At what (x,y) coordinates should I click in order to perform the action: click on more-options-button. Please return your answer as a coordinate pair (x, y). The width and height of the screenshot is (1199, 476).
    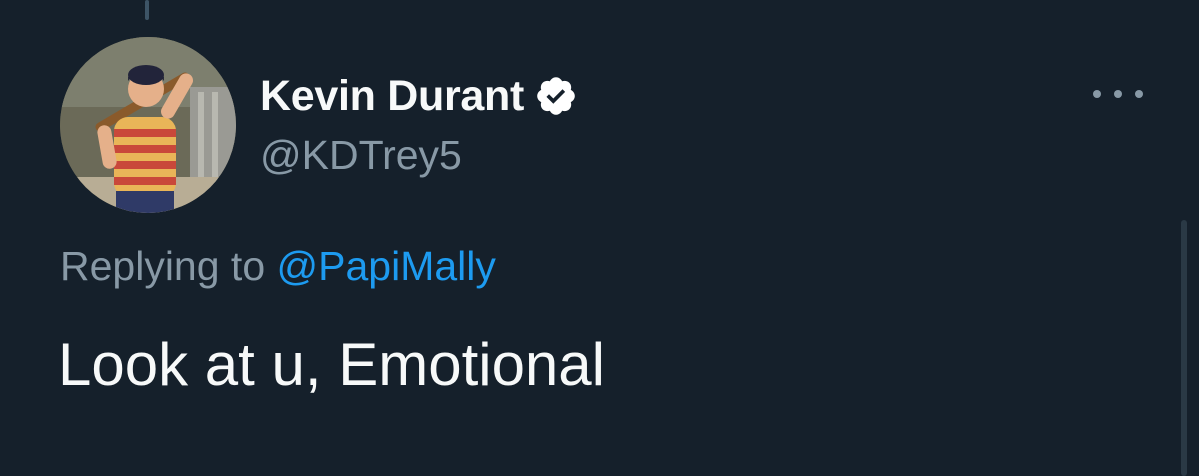
    Looking at the image, I should click on (1118, 94).